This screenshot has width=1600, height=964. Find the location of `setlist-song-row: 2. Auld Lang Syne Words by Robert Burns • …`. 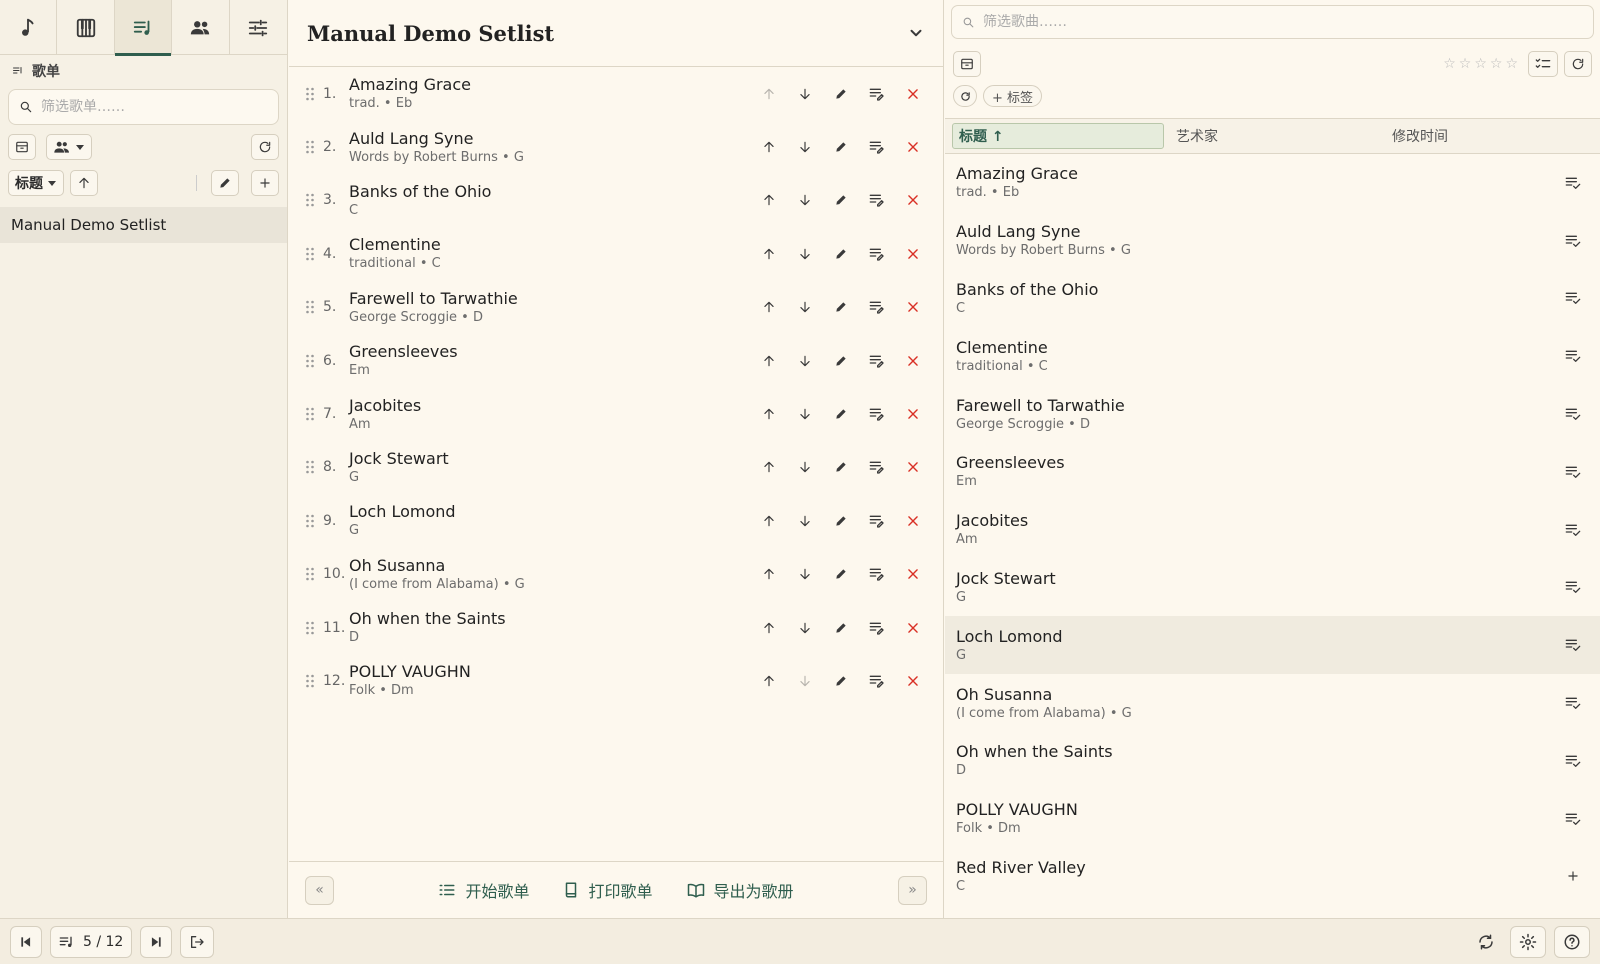

setlist-song-row: 2. Auld Lang Syne Words by Robert Burns • … is located at coordinates (616, 146).